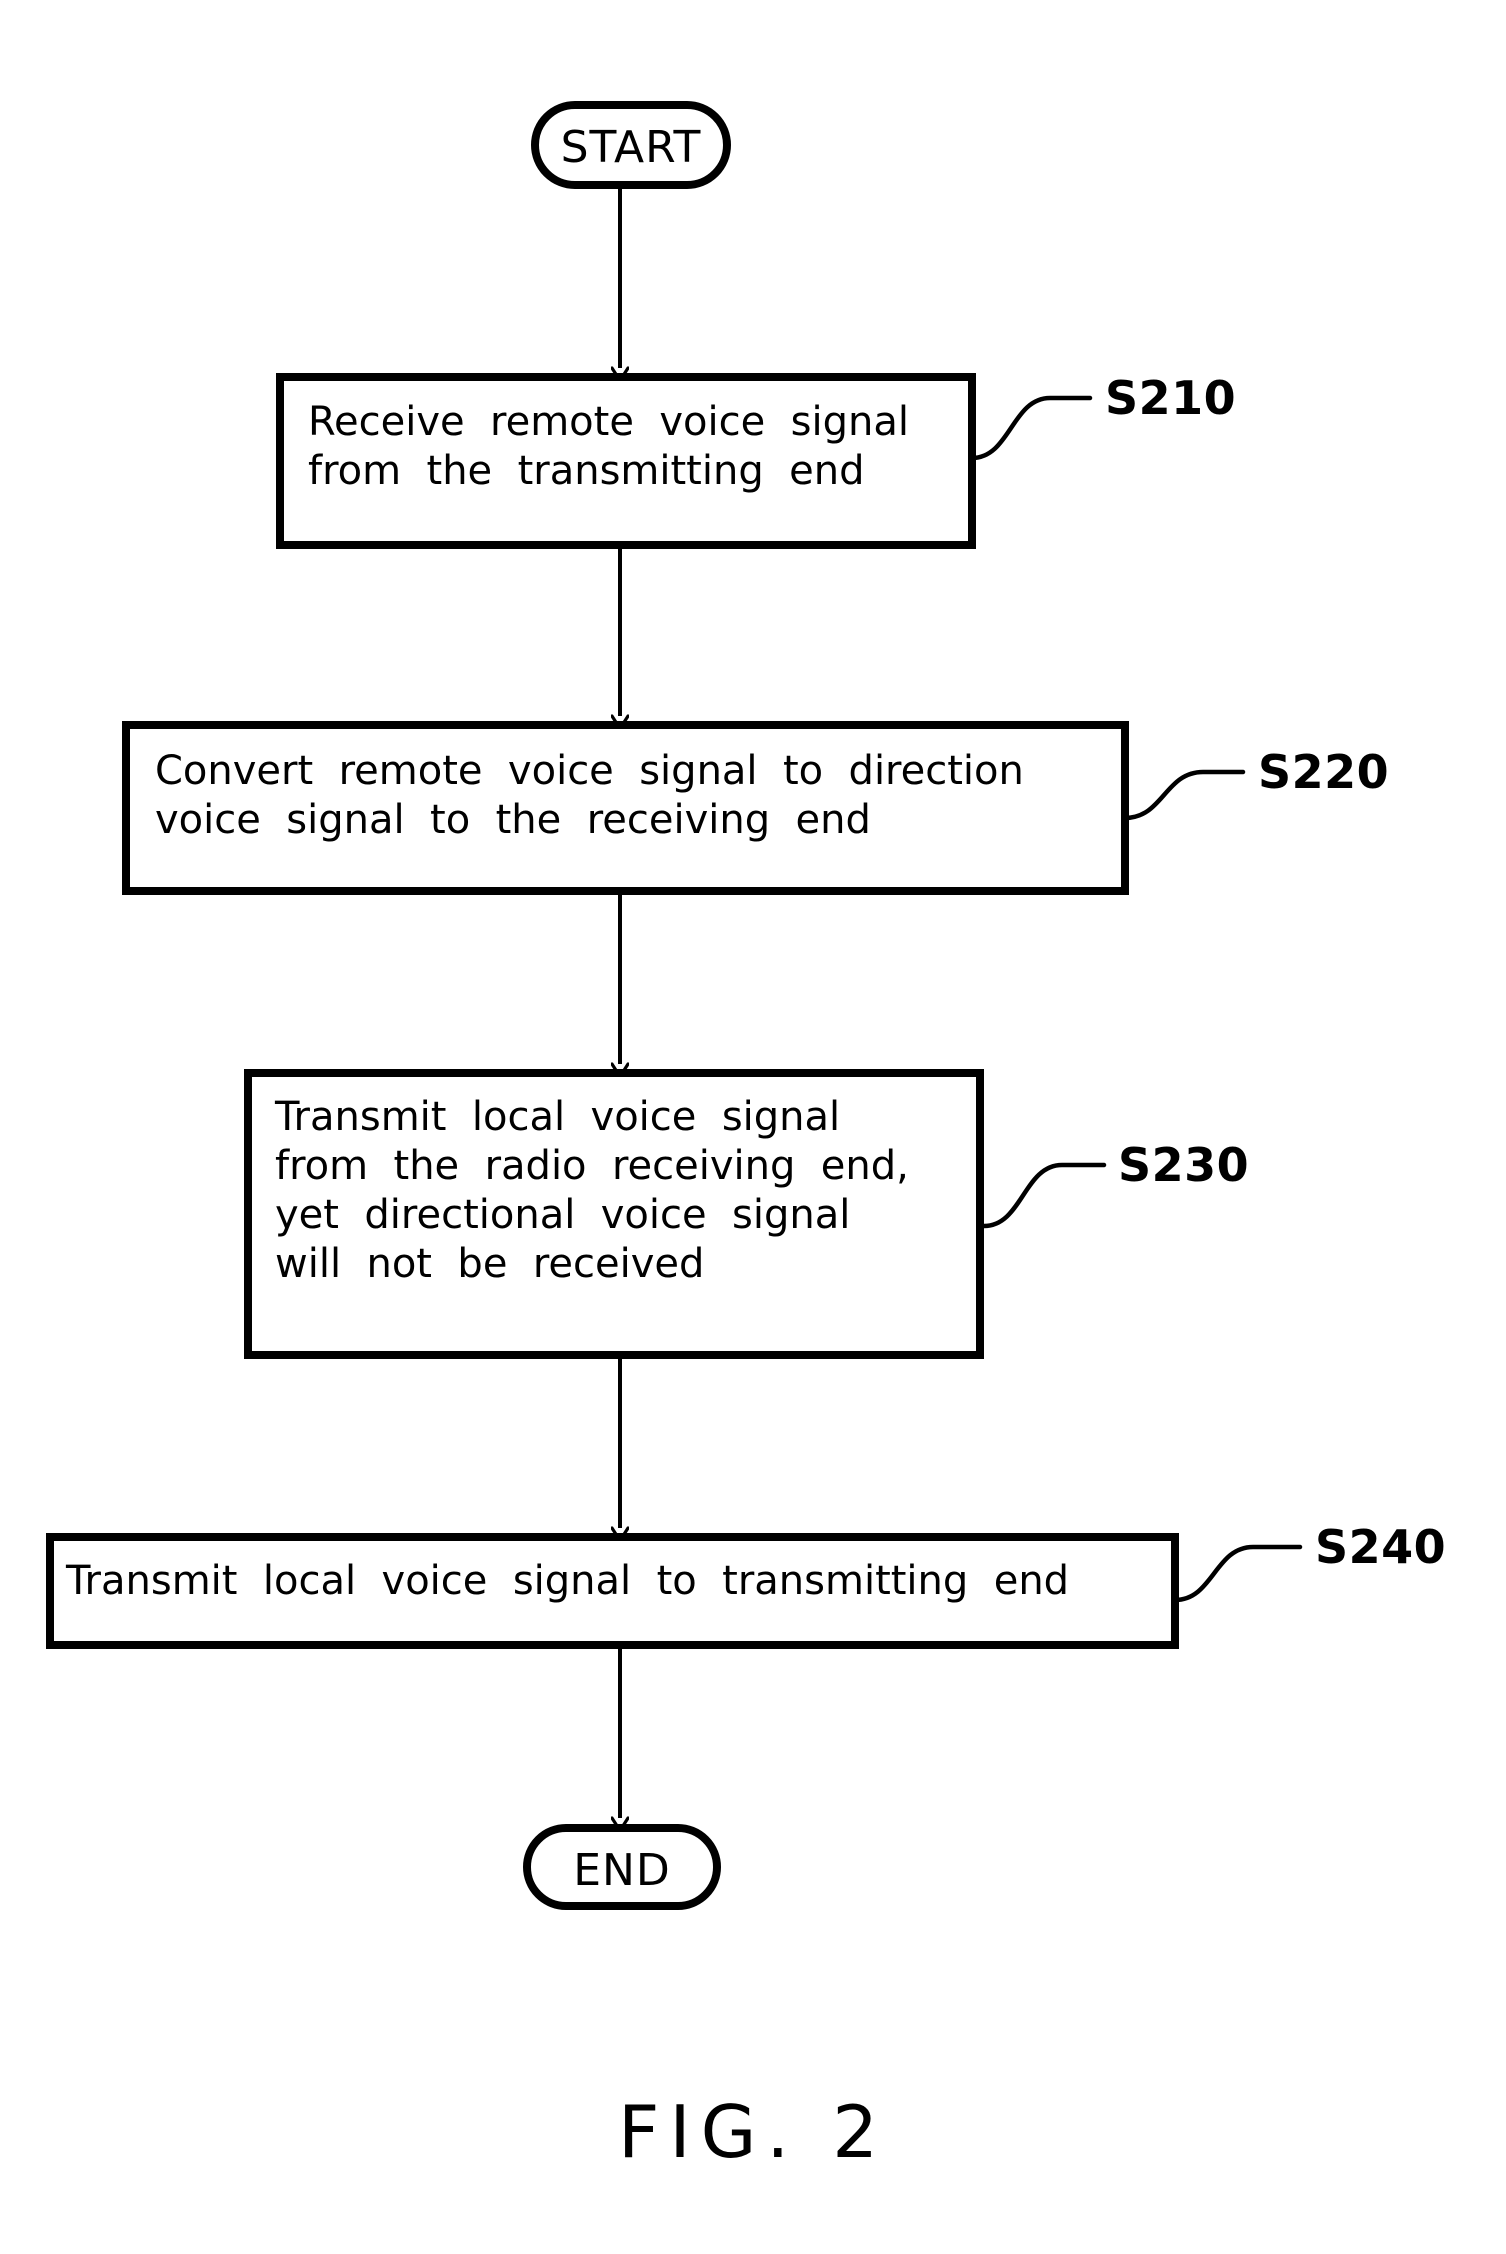 This screenshot has width=1506, height=2254. I want to click on step-box-s220, so click(625, 808).